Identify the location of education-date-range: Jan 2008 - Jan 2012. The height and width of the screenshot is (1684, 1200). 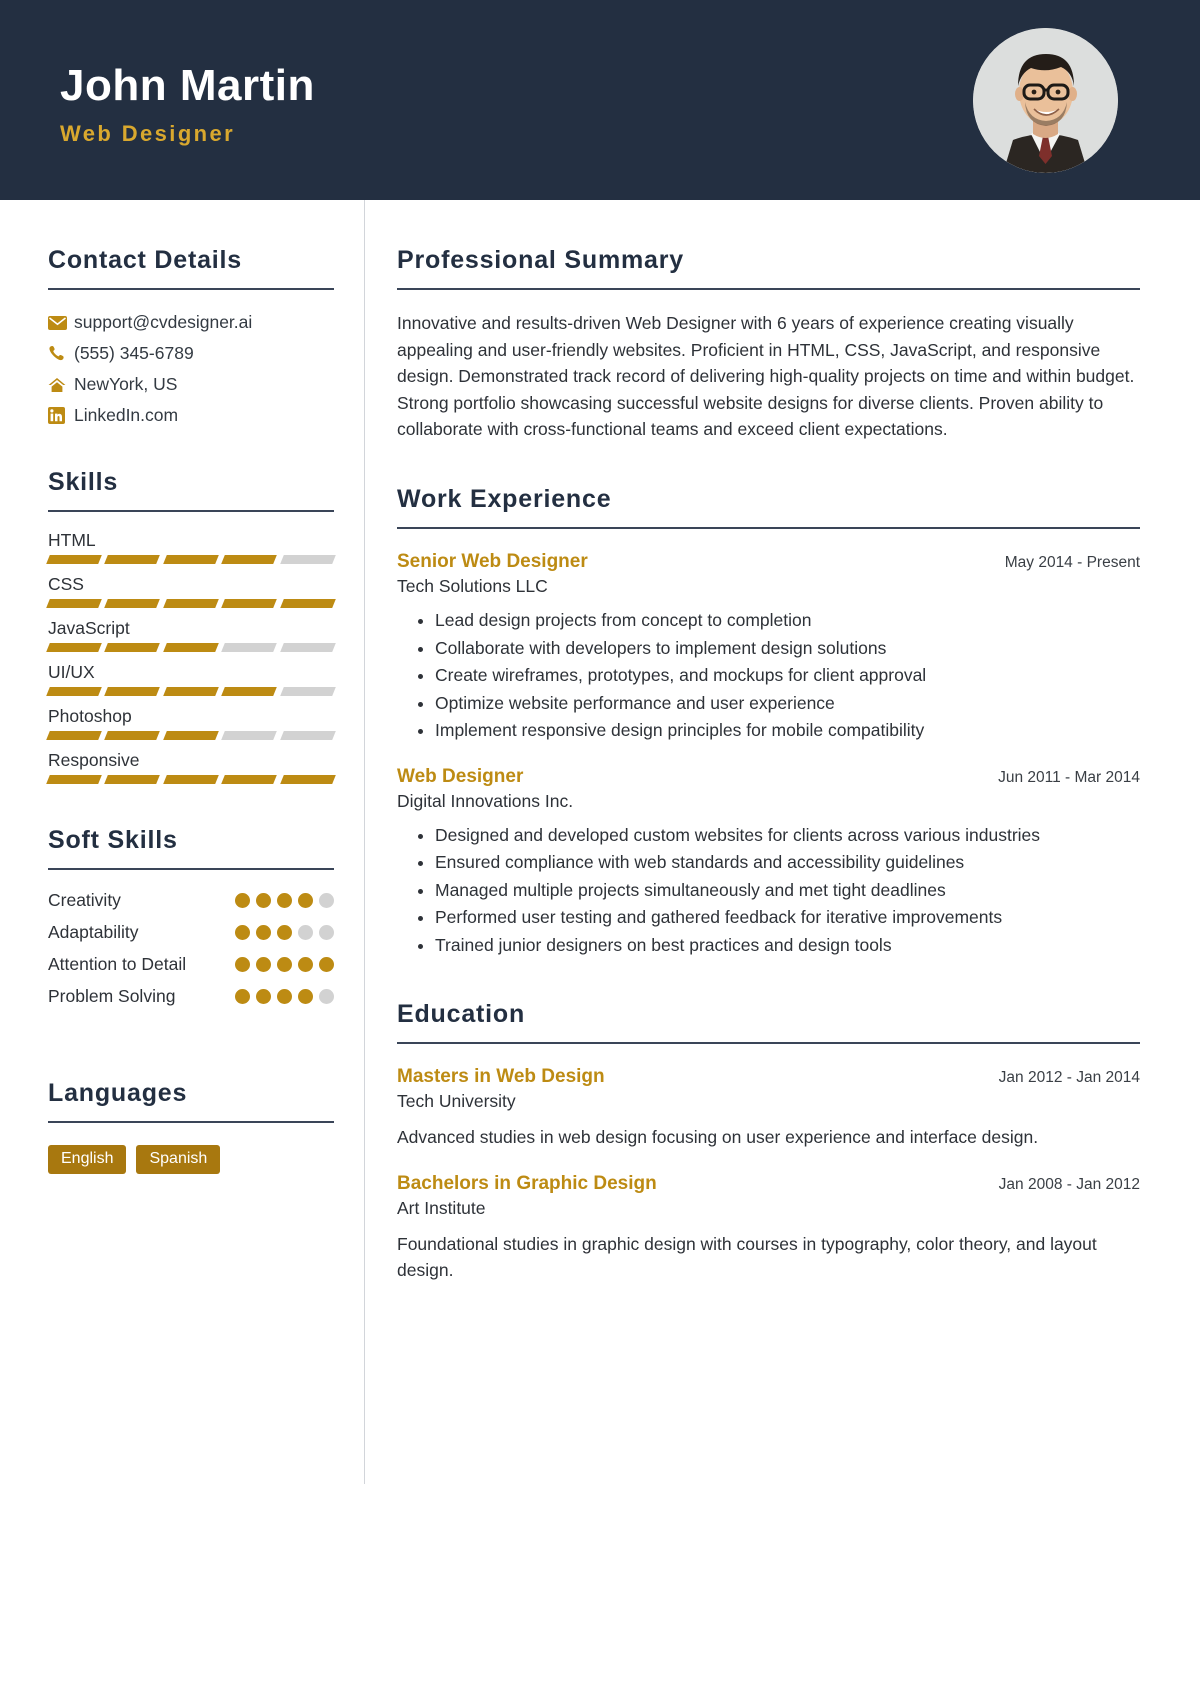
(1069, 1184).